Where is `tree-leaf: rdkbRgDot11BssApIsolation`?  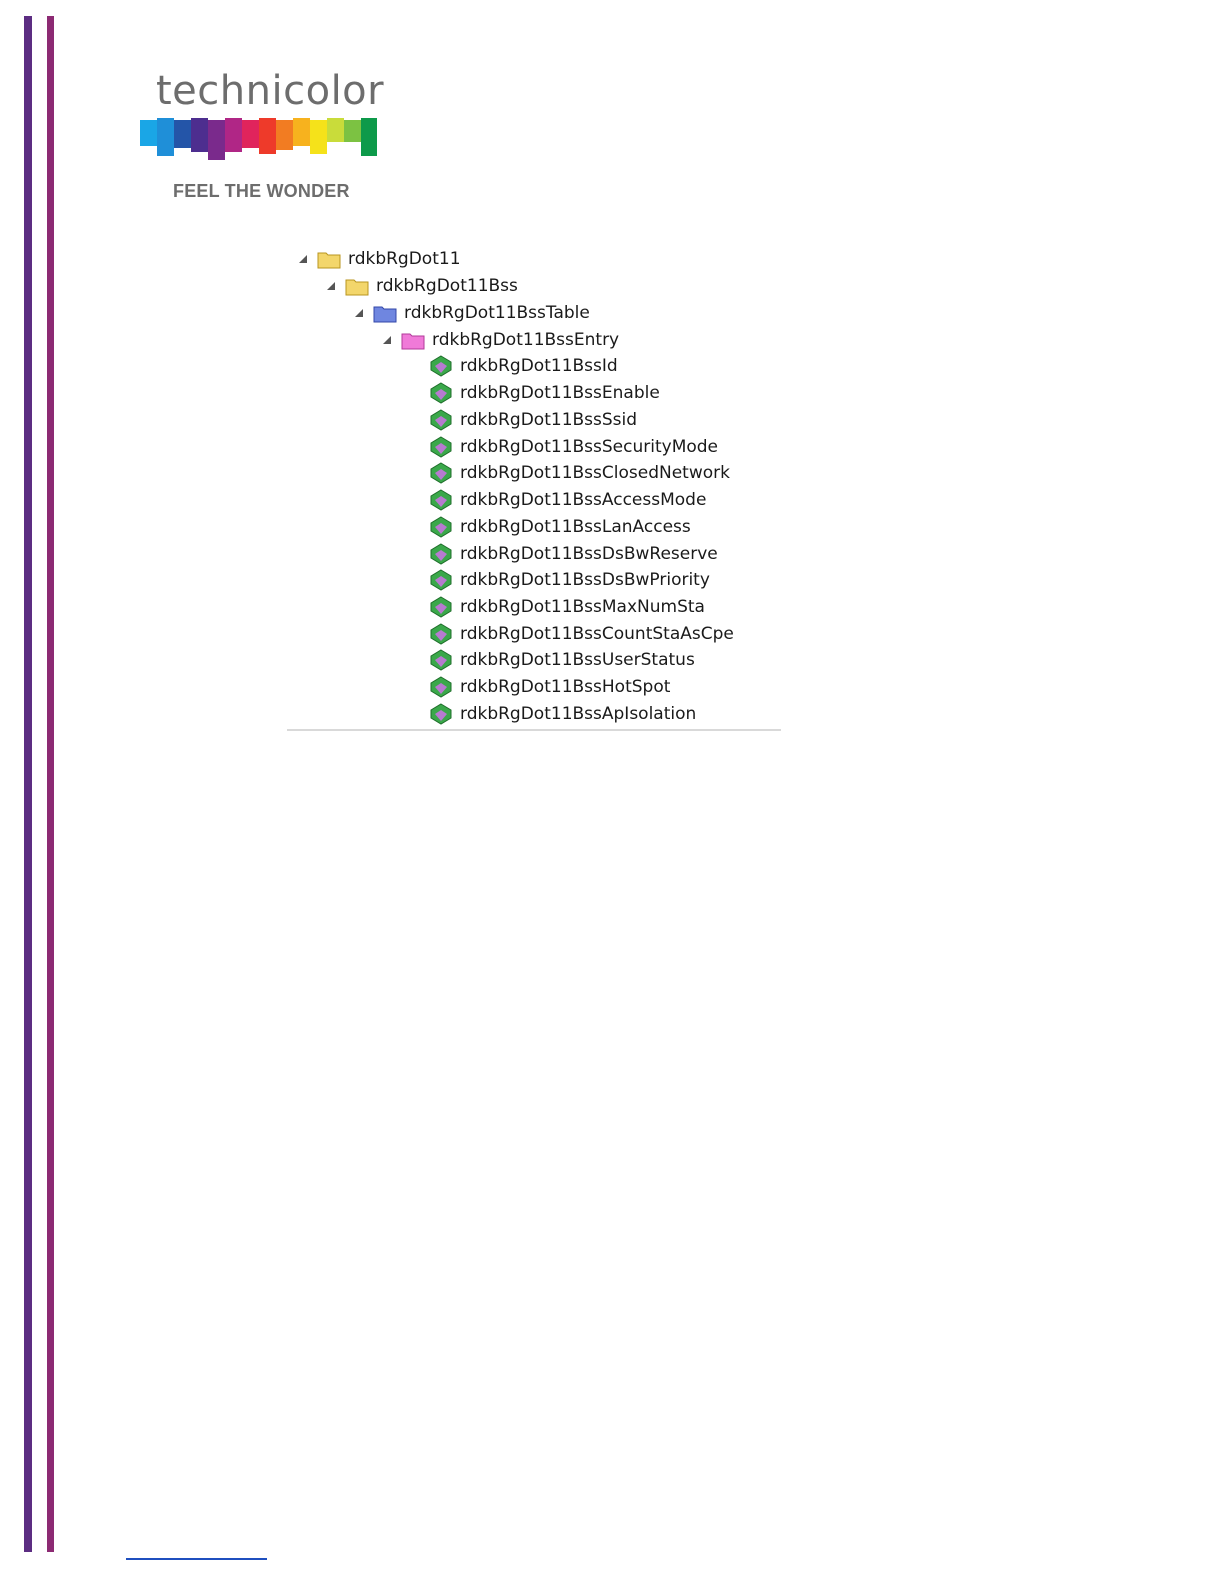
tree-leaf: rdkbRgDot11BssApIsolation is located at coordinates (562, 713).